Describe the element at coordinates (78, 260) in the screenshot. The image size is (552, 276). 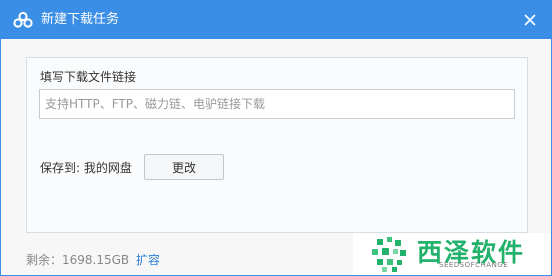
I see `remaining-space-text: 剩余：1698.15GB` at that location.